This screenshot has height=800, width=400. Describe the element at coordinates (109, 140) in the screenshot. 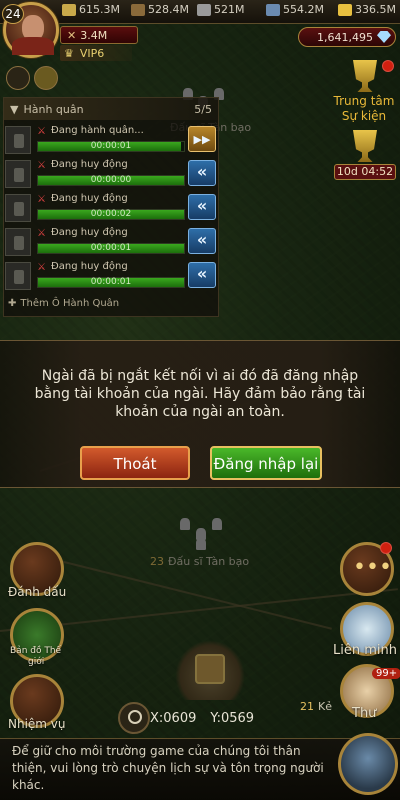

I see `march-row: ⚔ Đang hành quân... 00:00:01 ▶▶` at that location.